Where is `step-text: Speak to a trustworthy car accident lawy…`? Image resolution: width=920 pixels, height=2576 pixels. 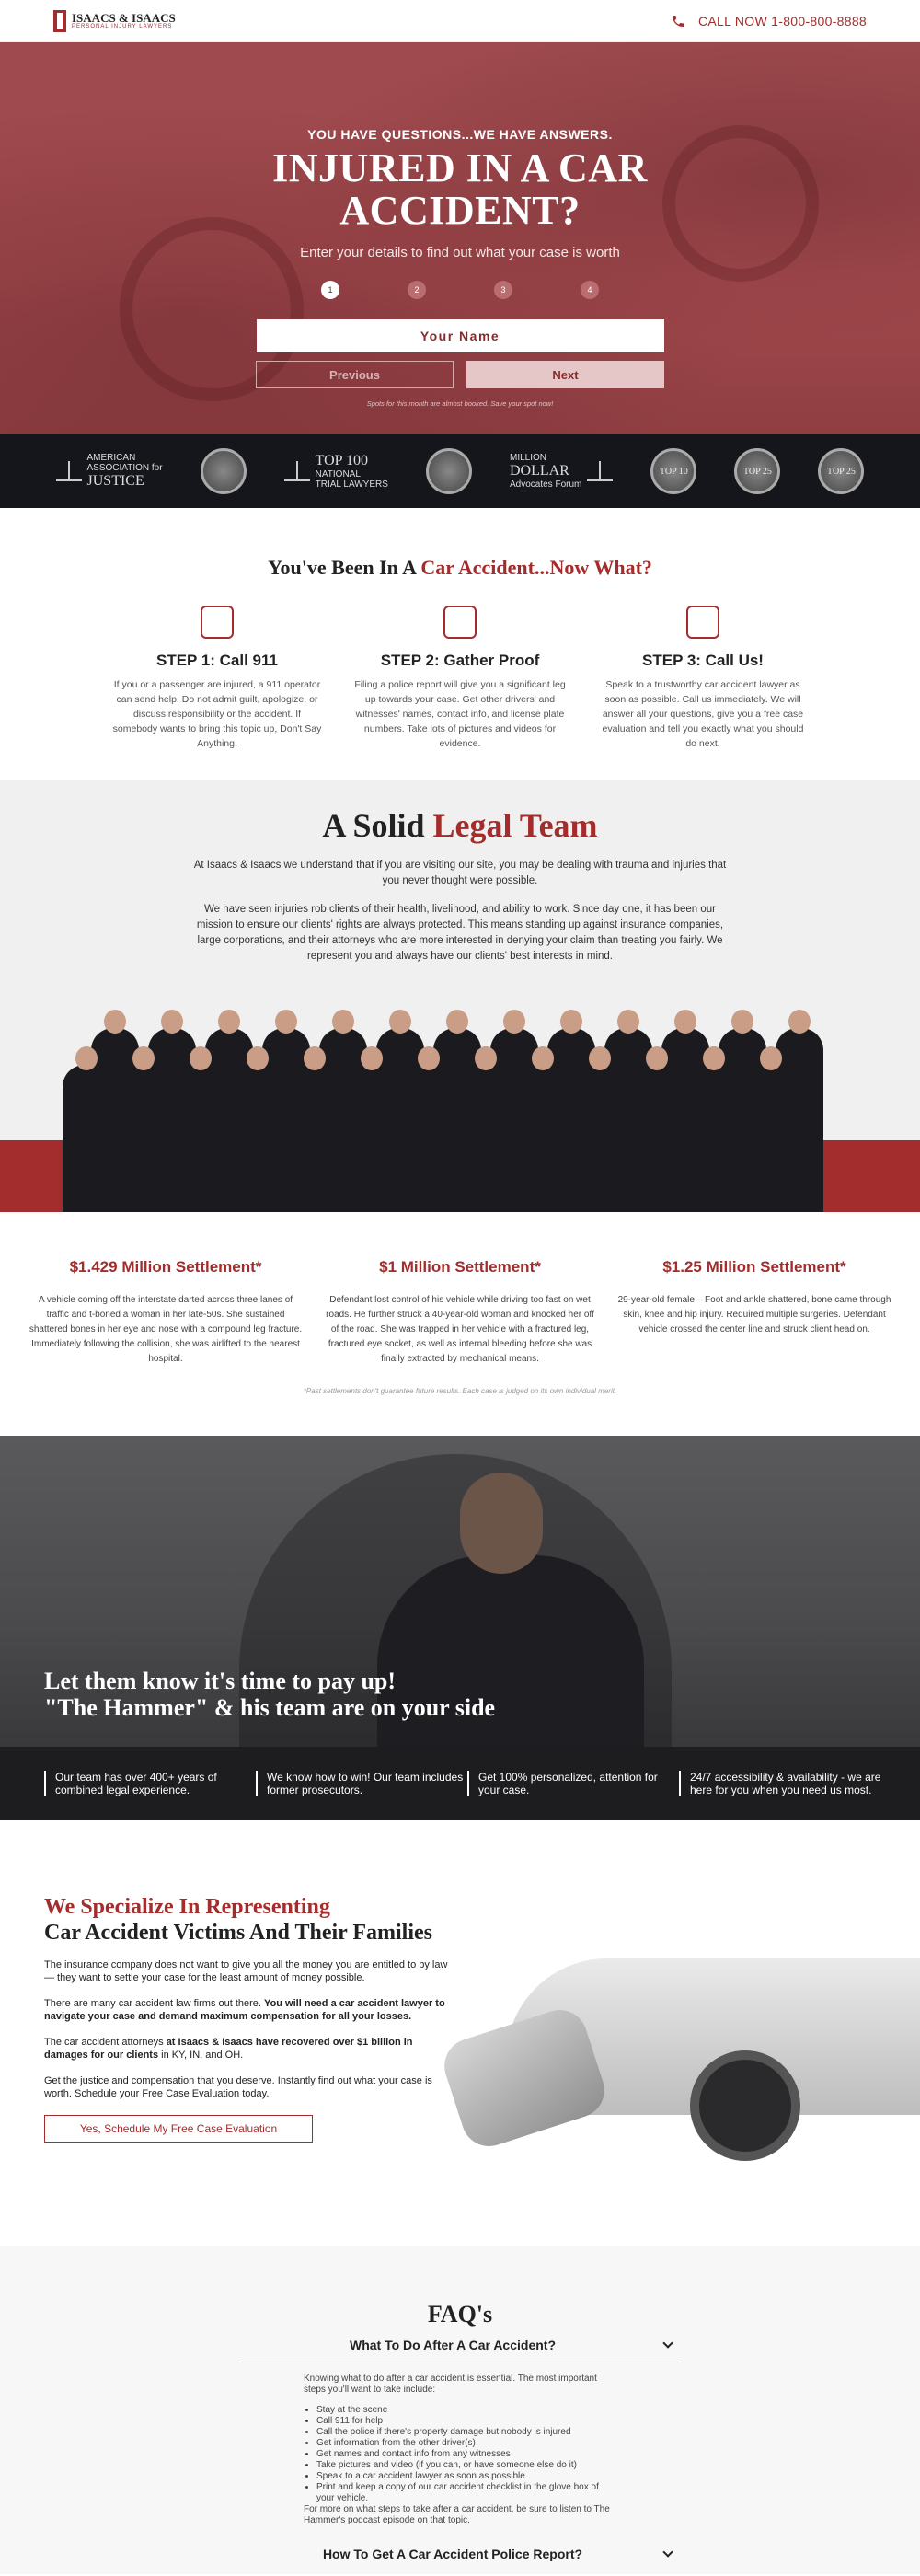
step-text: Speak to a trustworthy car accident lawy… is located at coordinates (703, 714).